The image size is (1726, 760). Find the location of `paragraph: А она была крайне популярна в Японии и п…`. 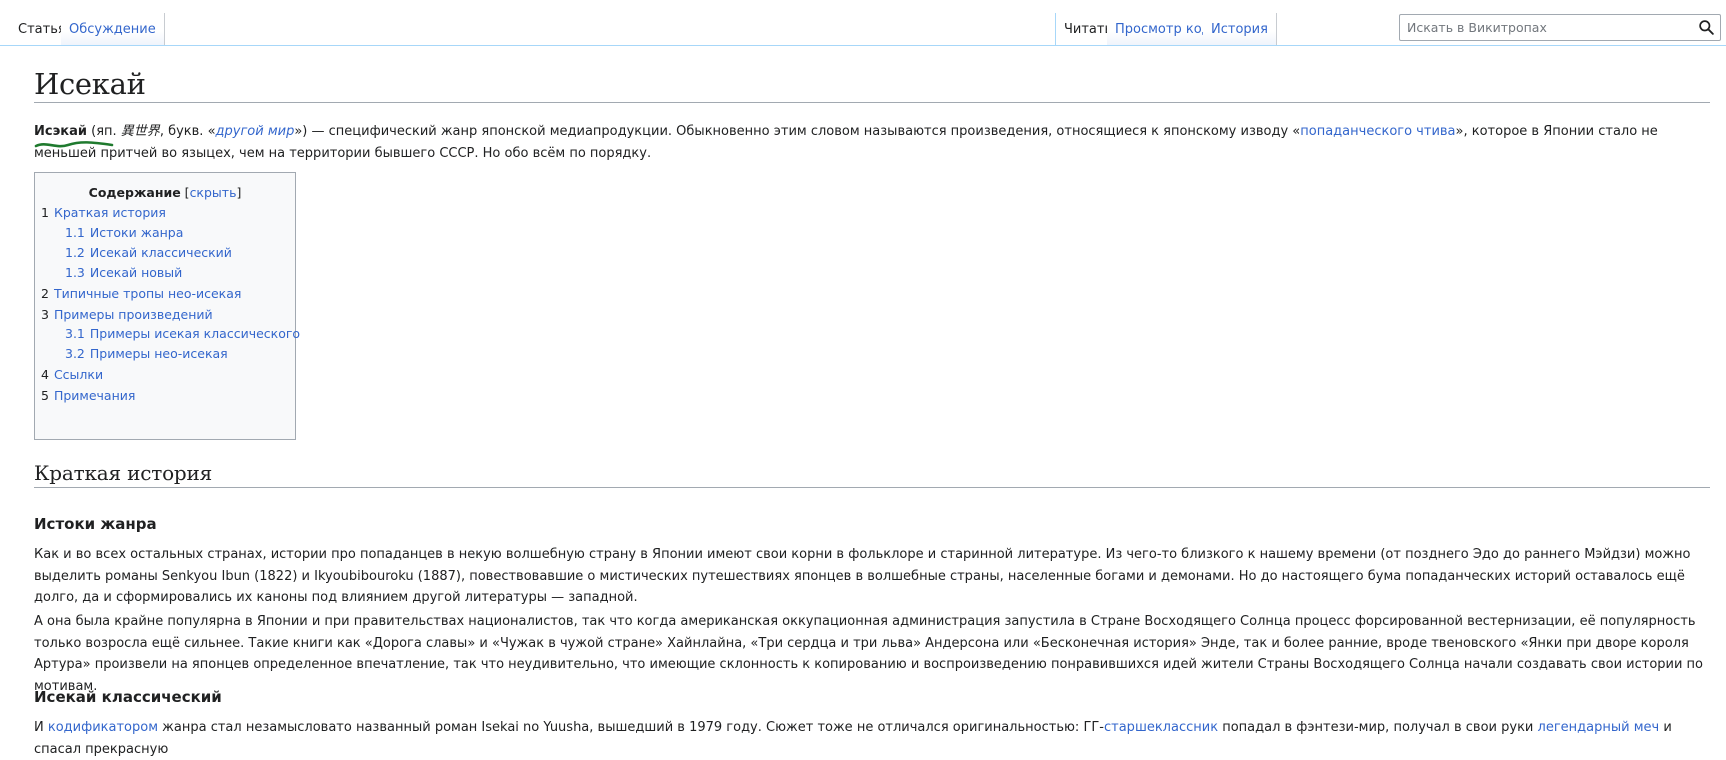

paragraph: А она была крайне популярна в Японии и п… is located at coordinates (869, 654).